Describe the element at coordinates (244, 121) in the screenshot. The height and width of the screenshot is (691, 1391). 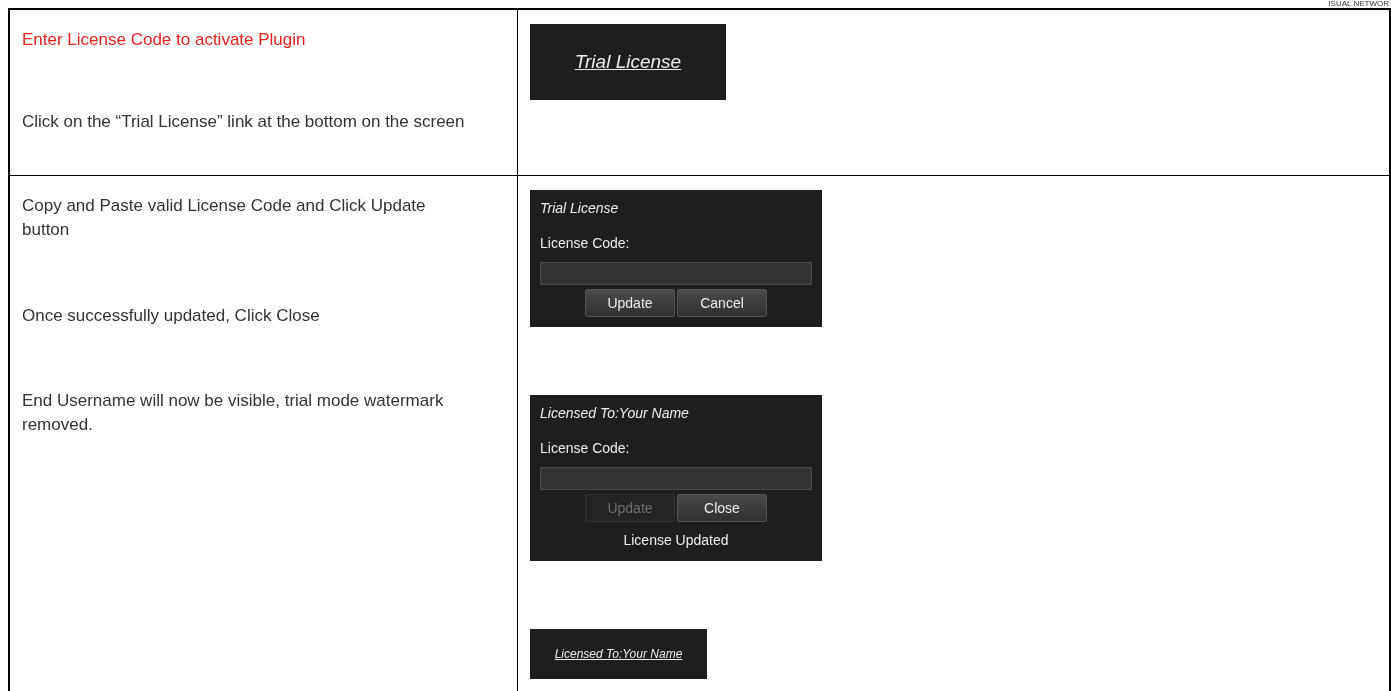
I see `instruction-text: Click on the “Trial License” link at the bottom on the screen` at that location.